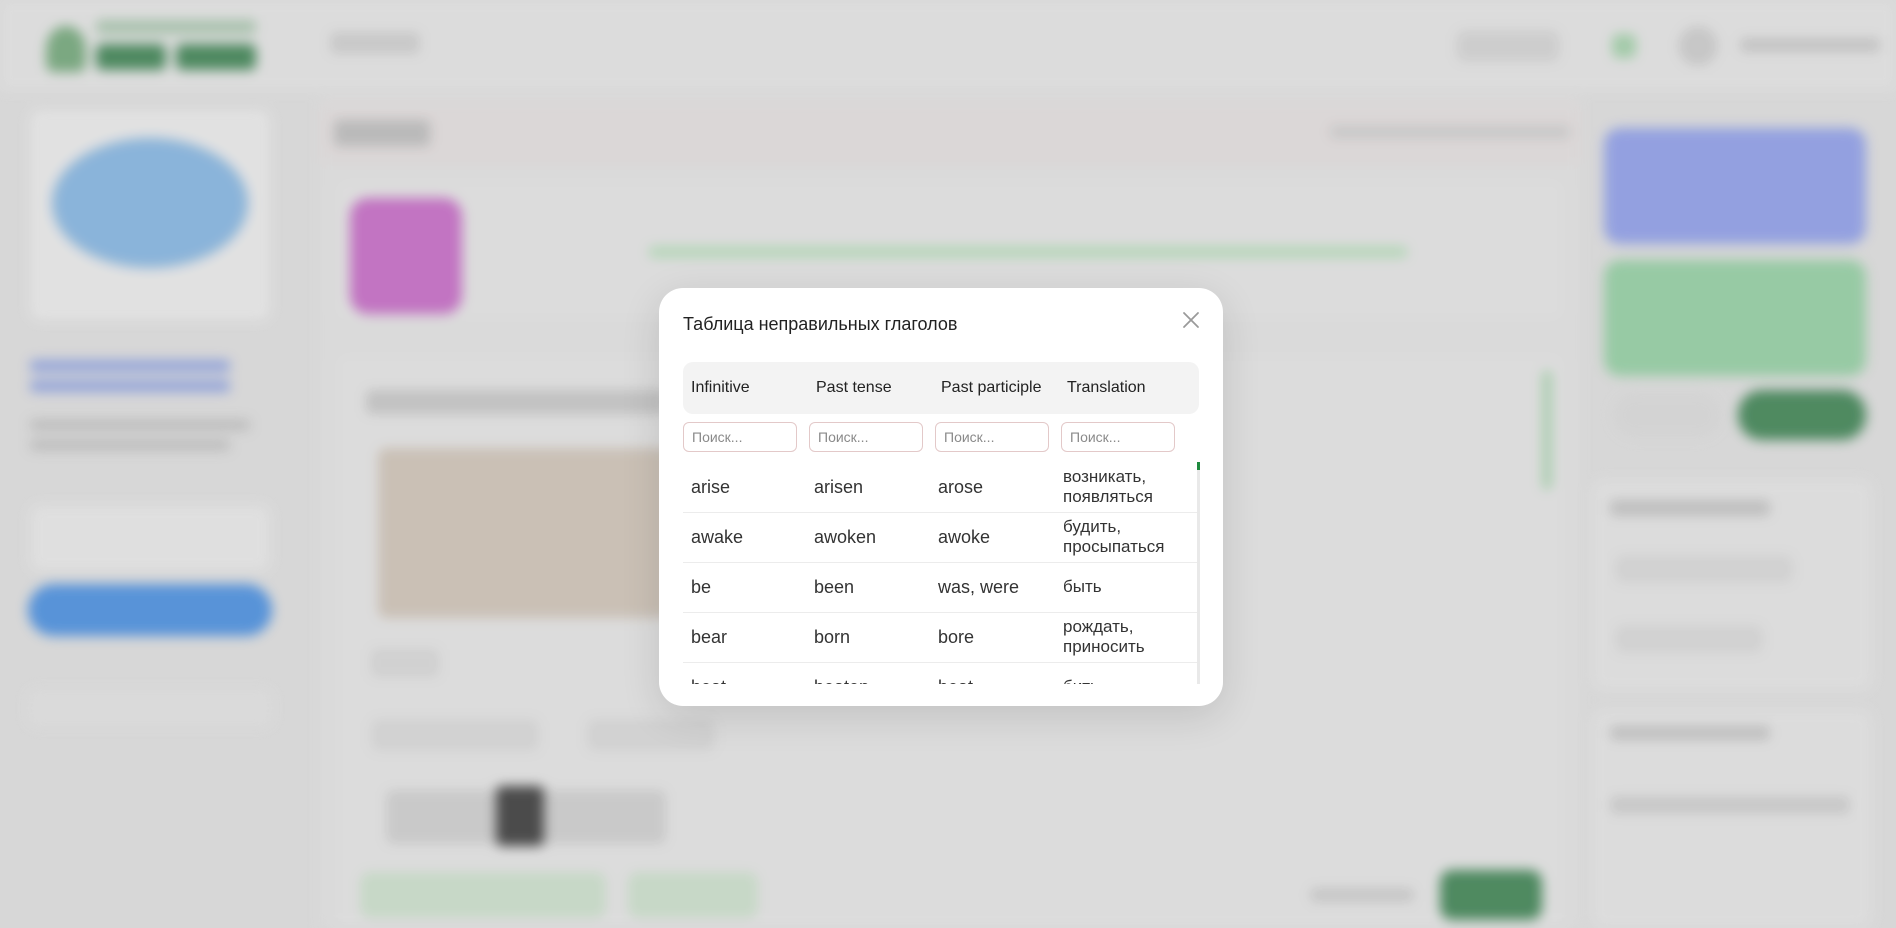 The width and height of the screenshot is (1896, 928). I want to click on table-row: bear born bore рождать, приносить, so click(940, 637).